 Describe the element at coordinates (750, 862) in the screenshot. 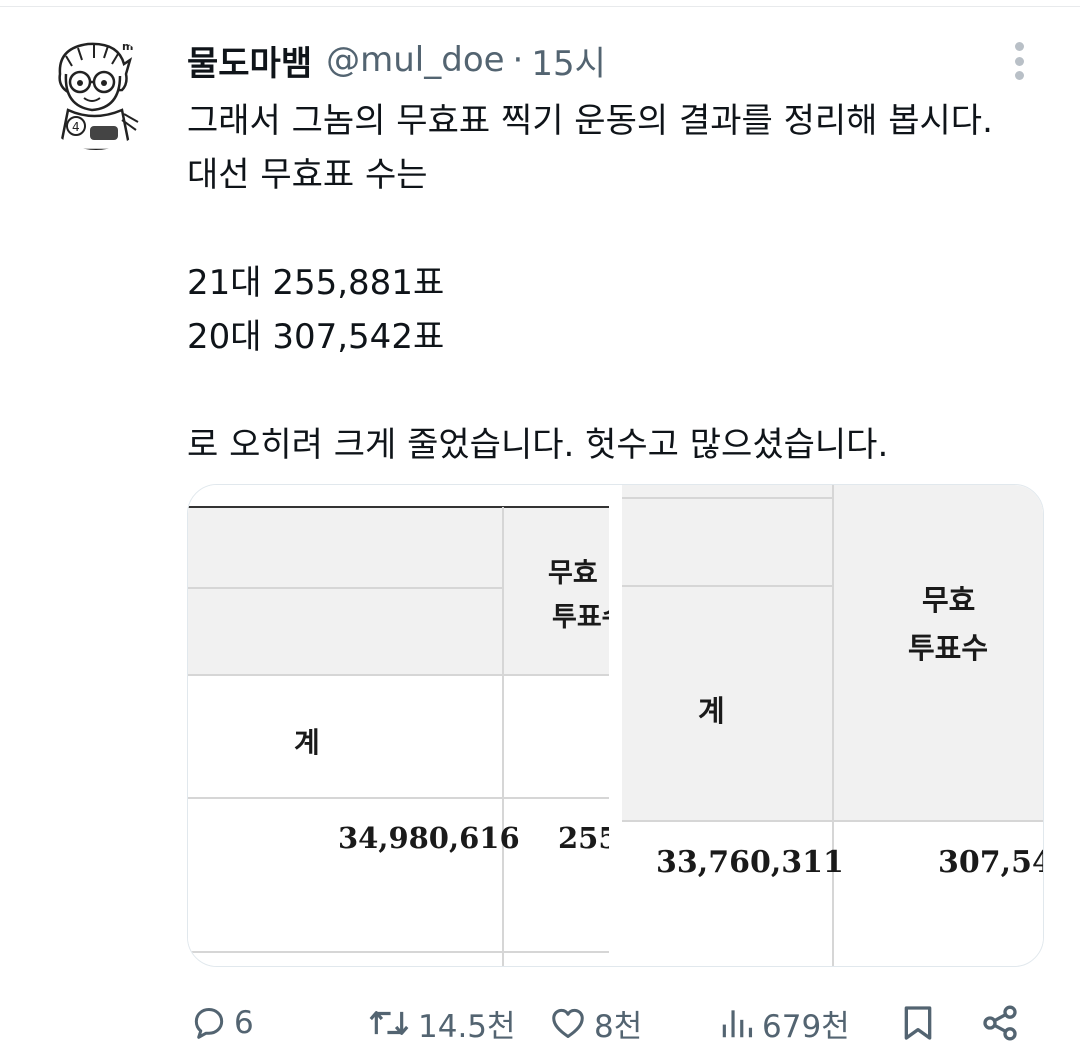

I see `total-votes-value: 33,760,311` at that location.